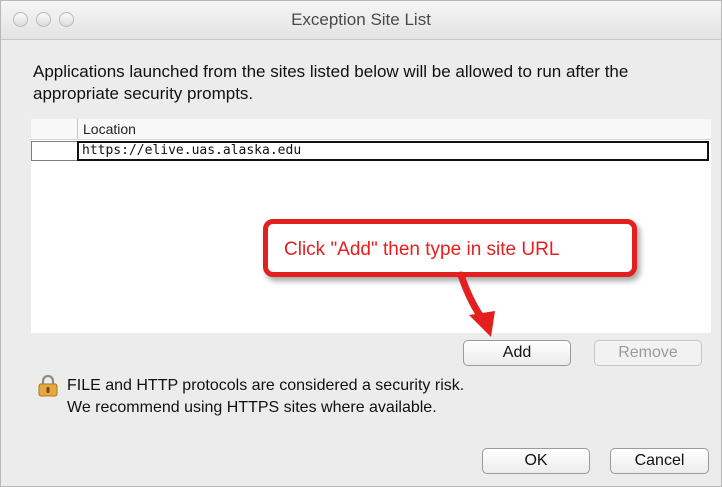  What do you see at coordinates (476, 304) in the screenshot?
I see `red-arrow-icon` at bounding box center [476, 304].